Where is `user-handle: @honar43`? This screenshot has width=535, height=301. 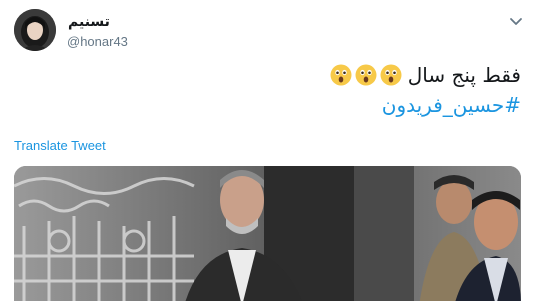
user-handle: @honar43 is located at coordinates (97, 41).